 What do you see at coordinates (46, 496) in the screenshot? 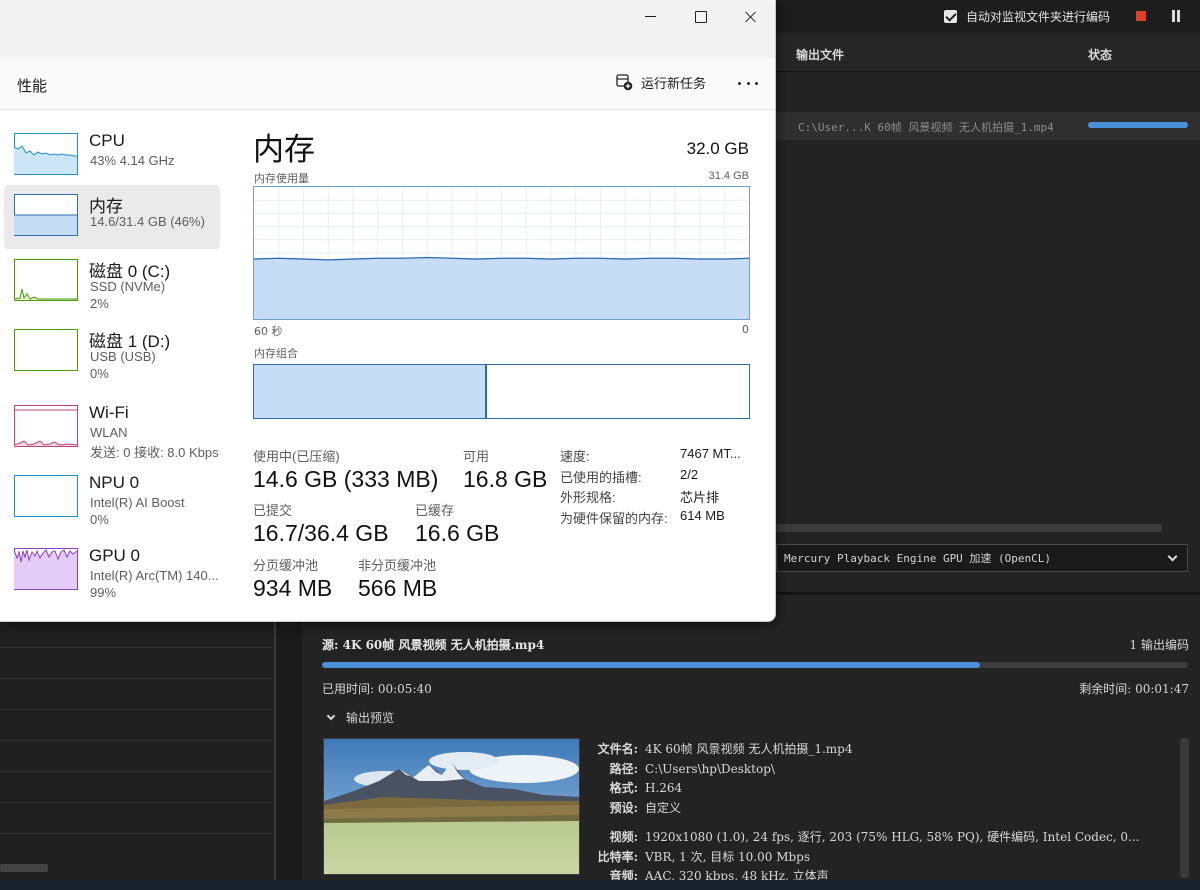
I see `npu-mini-graph` at bounding box center [46, 496].